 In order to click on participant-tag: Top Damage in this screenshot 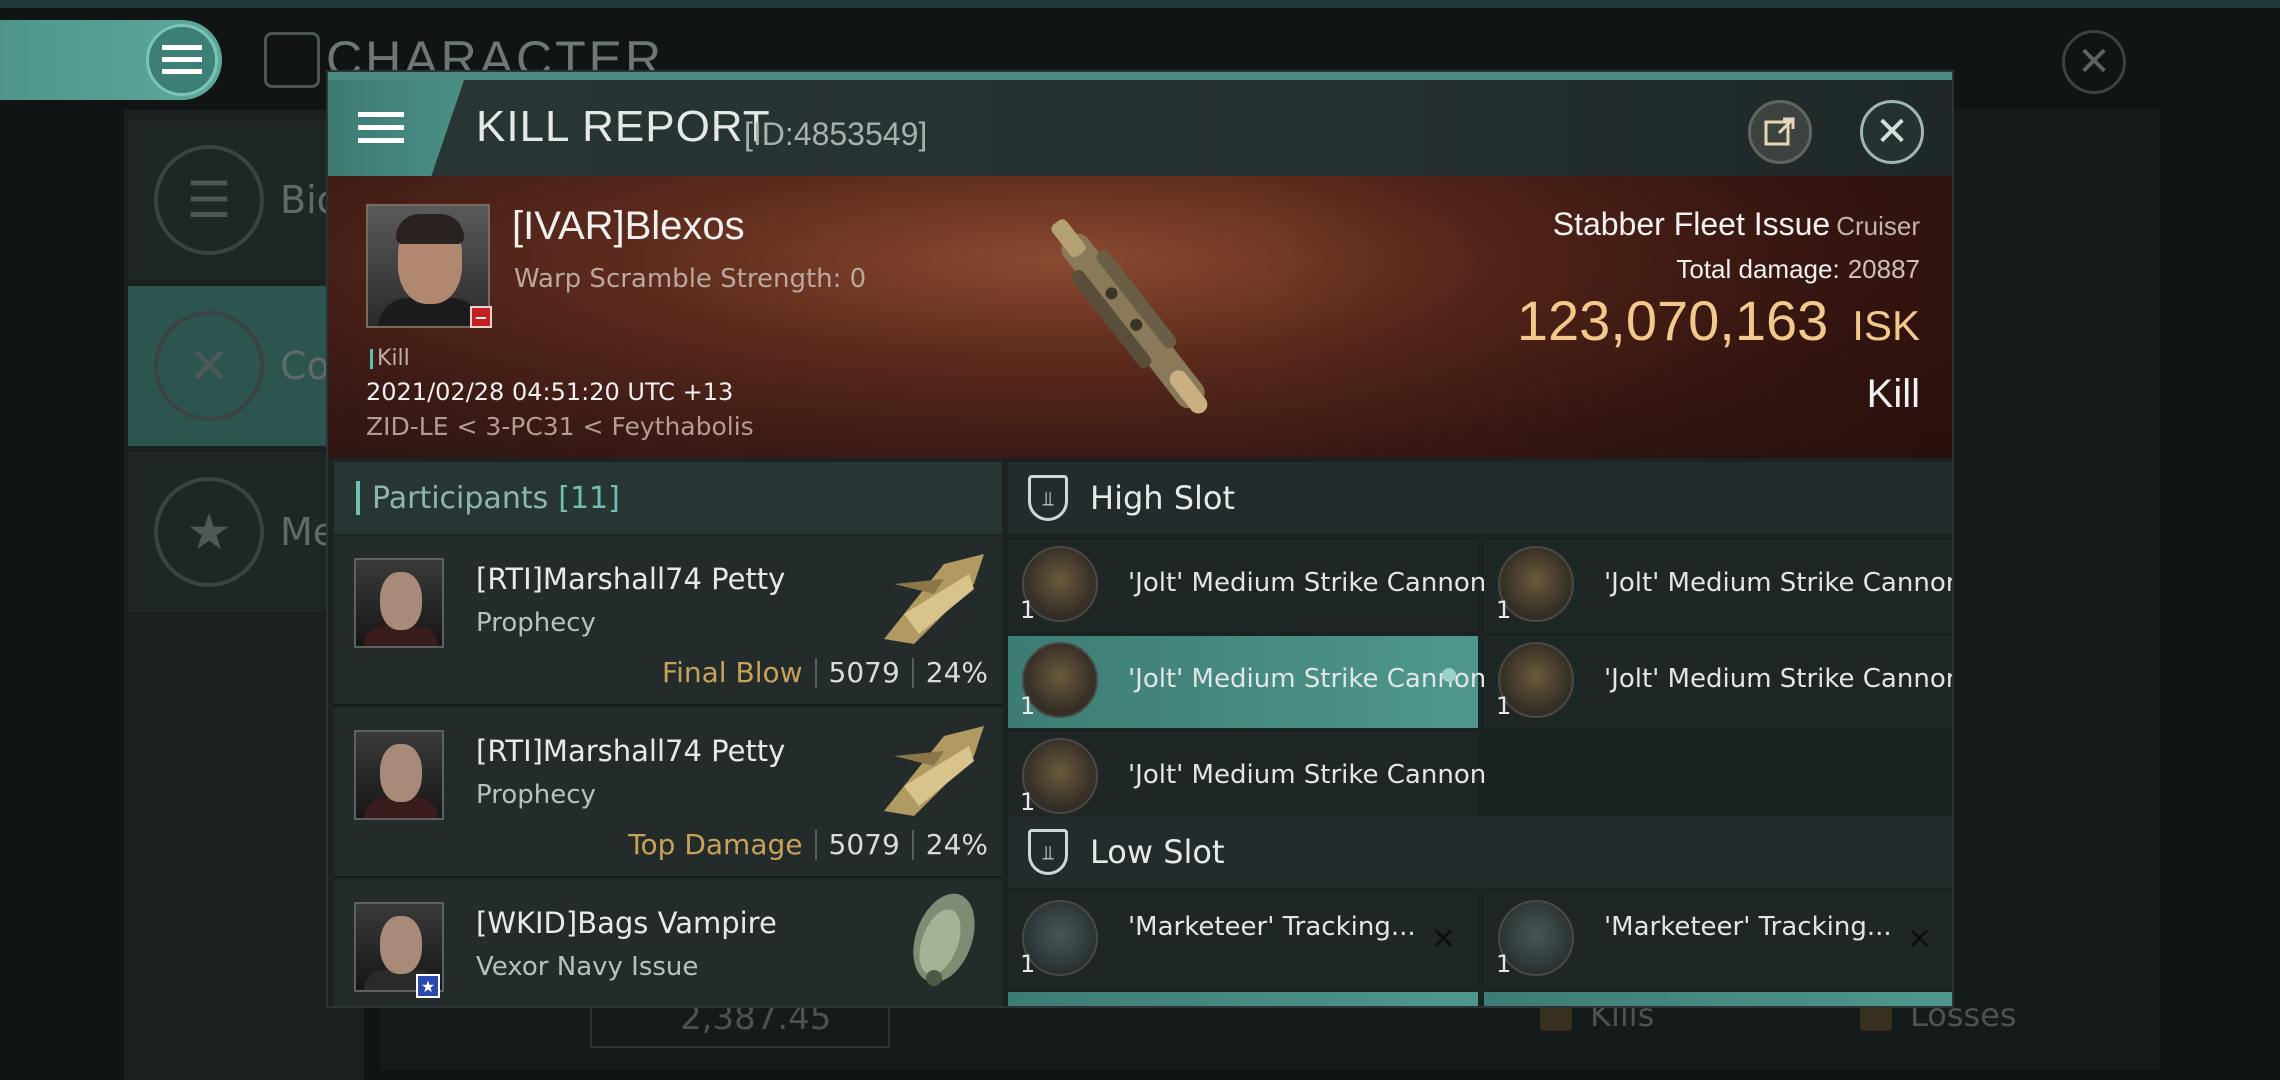, I will do `click(715, 844)`.